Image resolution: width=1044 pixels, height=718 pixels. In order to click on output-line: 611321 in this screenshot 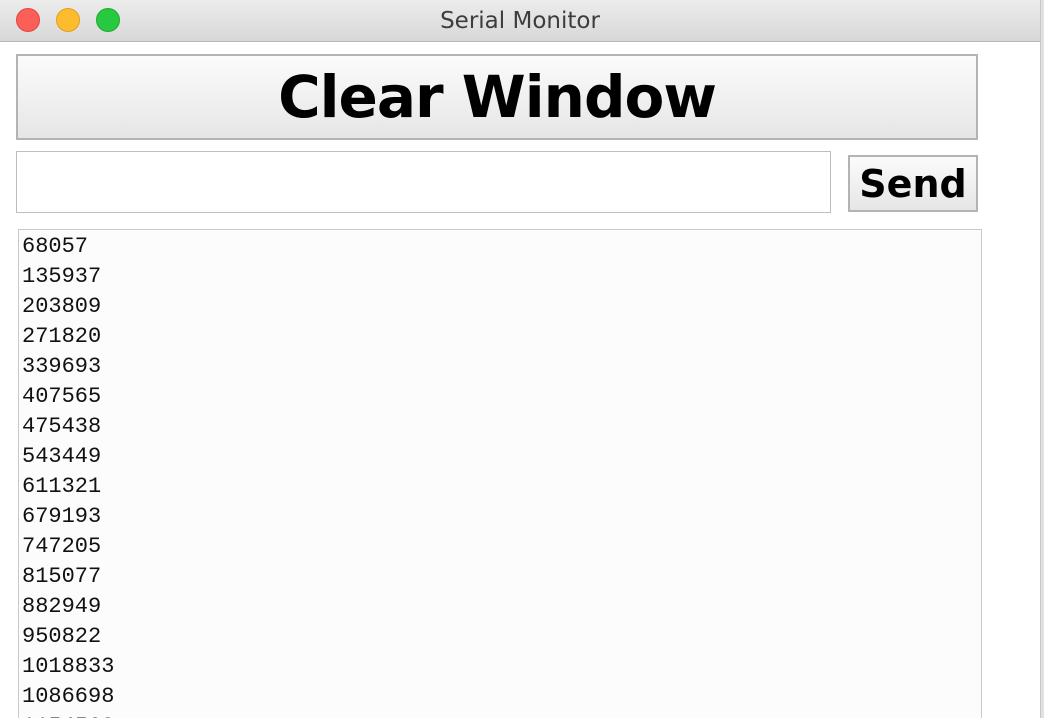, I will do `click(62, 486)`.